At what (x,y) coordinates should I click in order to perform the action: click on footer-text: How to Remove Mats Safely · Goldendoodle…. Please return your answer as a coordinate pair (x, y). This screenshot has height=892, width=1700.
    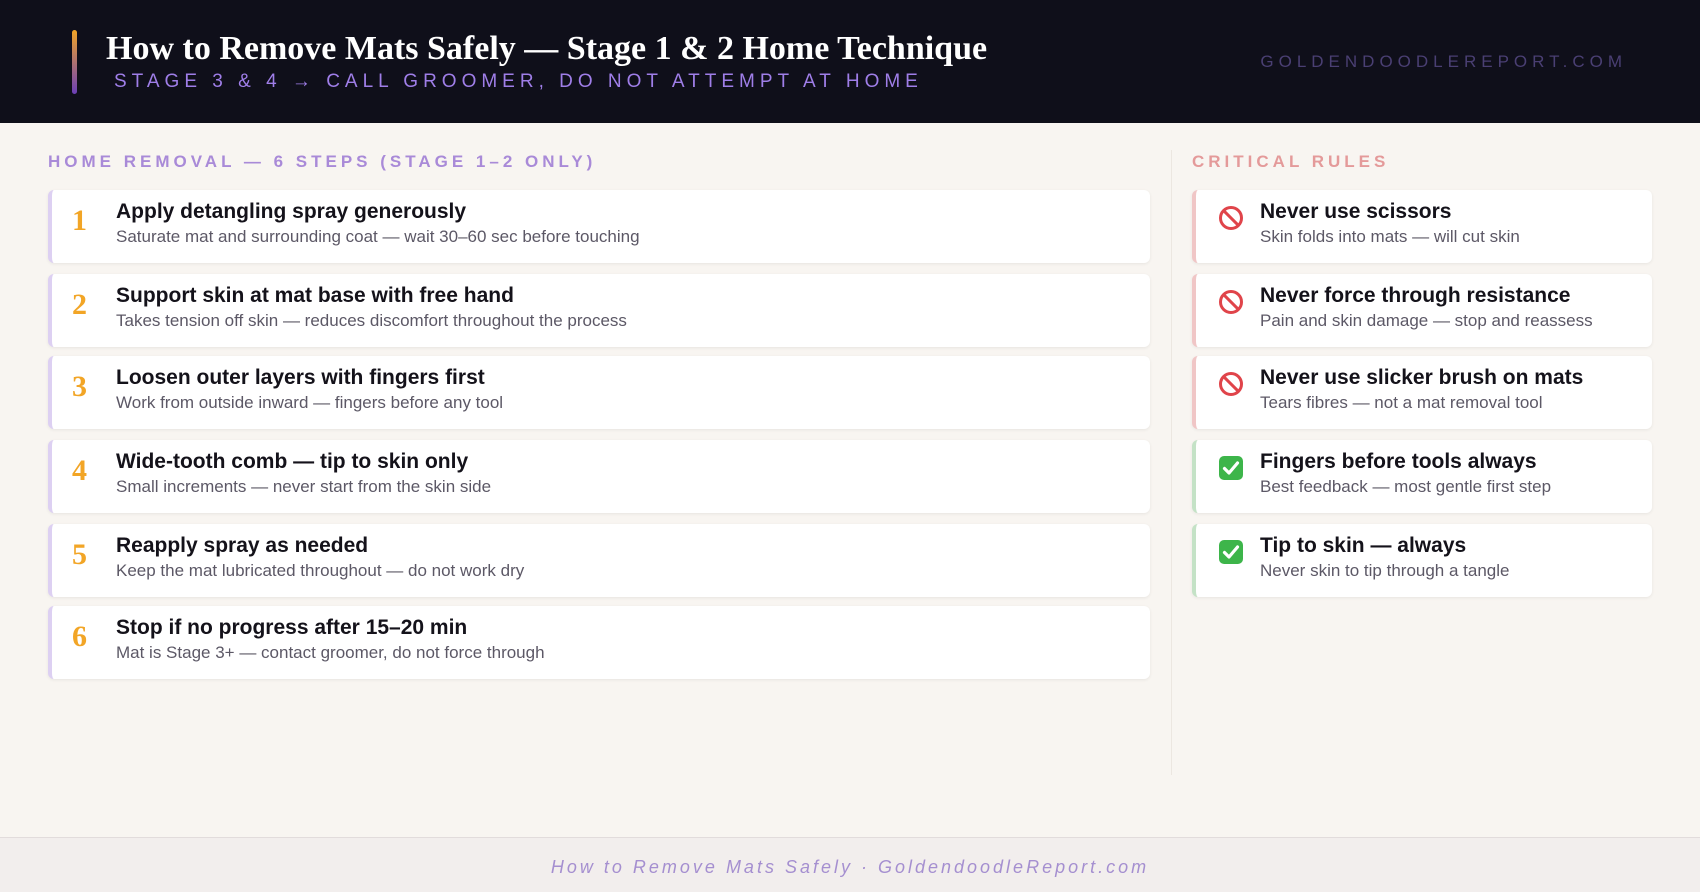
    Looking at the image, I should click on (850, 867).